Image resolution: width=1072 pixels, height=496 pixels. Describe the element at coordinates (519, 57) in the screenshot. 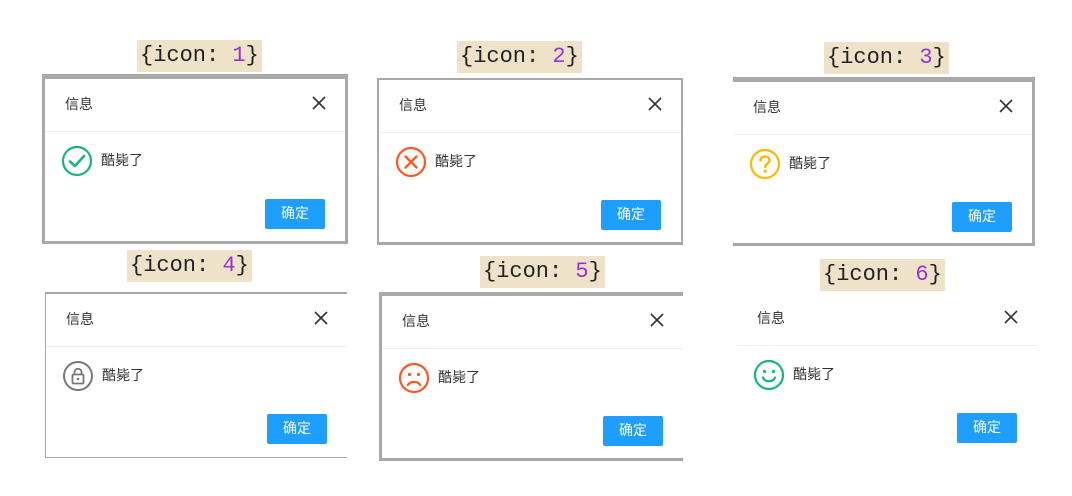

I see `code-label: {icon: 2}` at that location.